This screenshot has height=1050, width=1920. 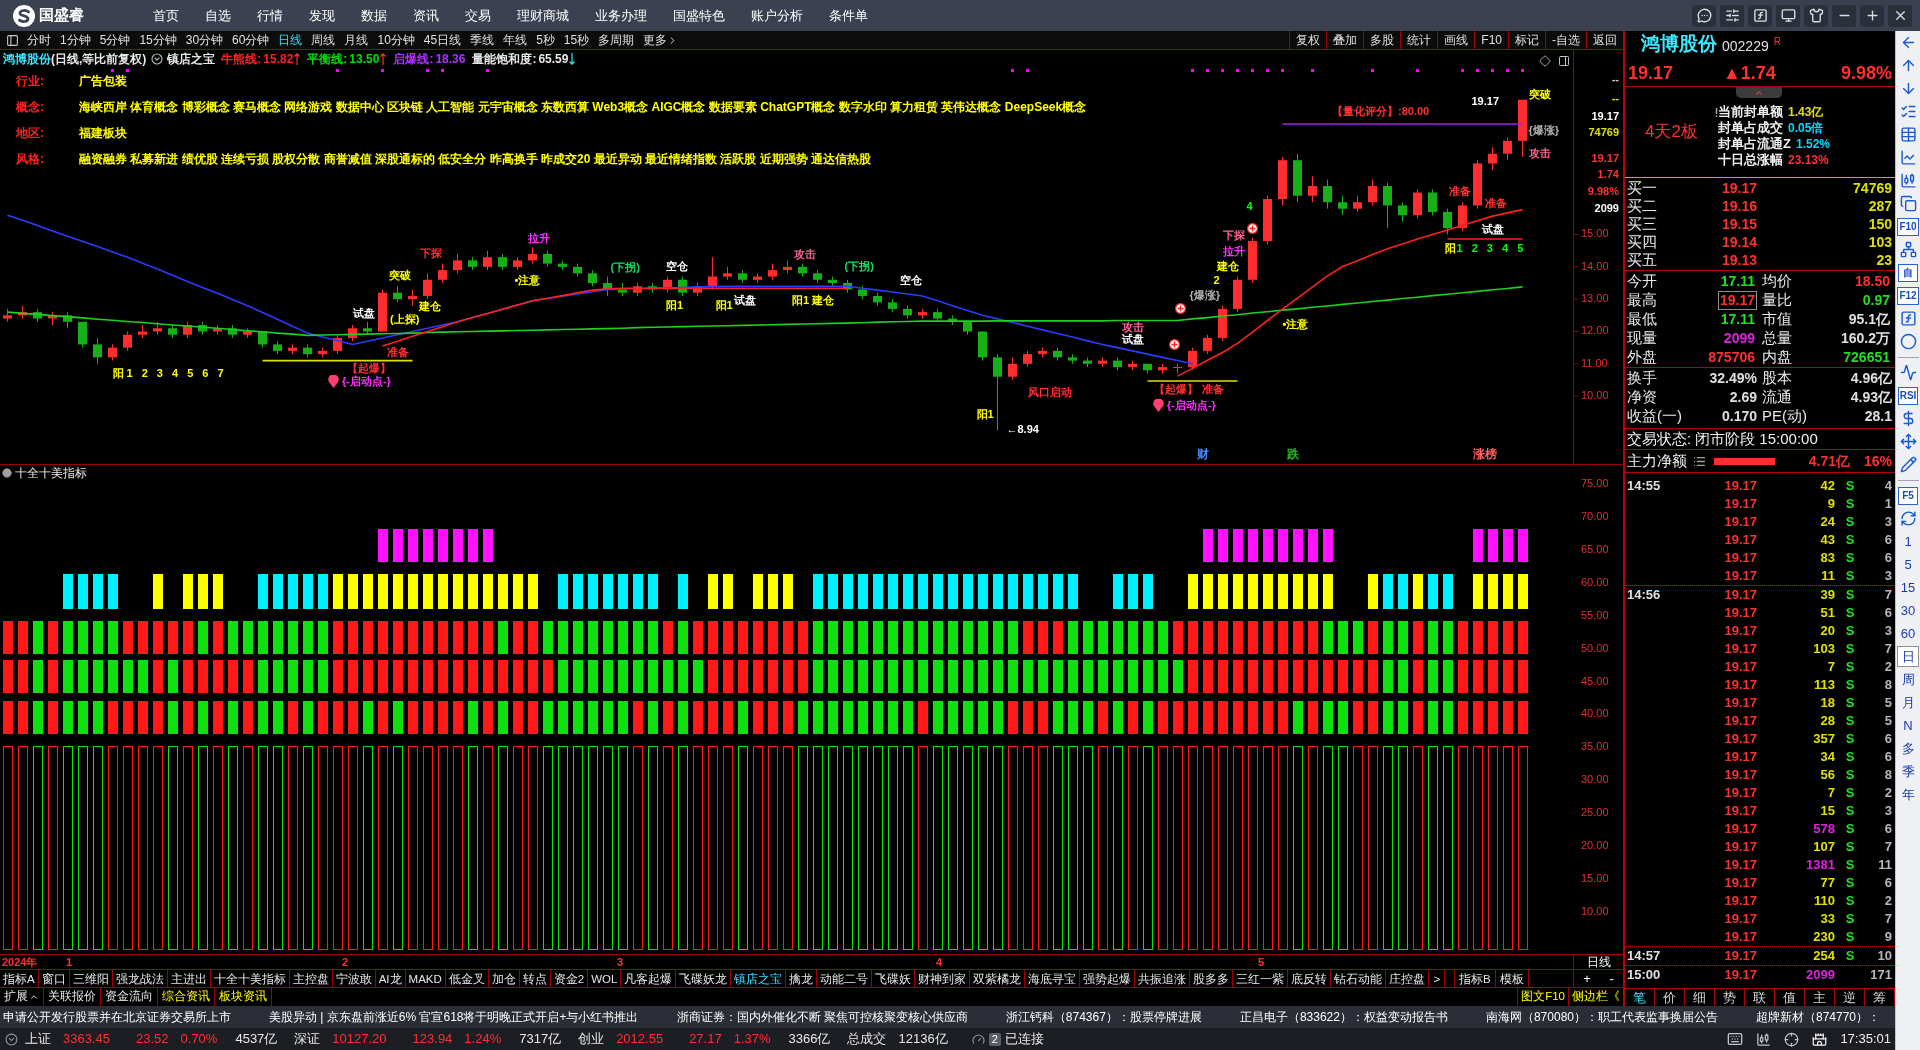 What do you see at coordinates (356, 40) in the screenshot?
I see `period-tab: 月线` at bounding box center [356, 40].